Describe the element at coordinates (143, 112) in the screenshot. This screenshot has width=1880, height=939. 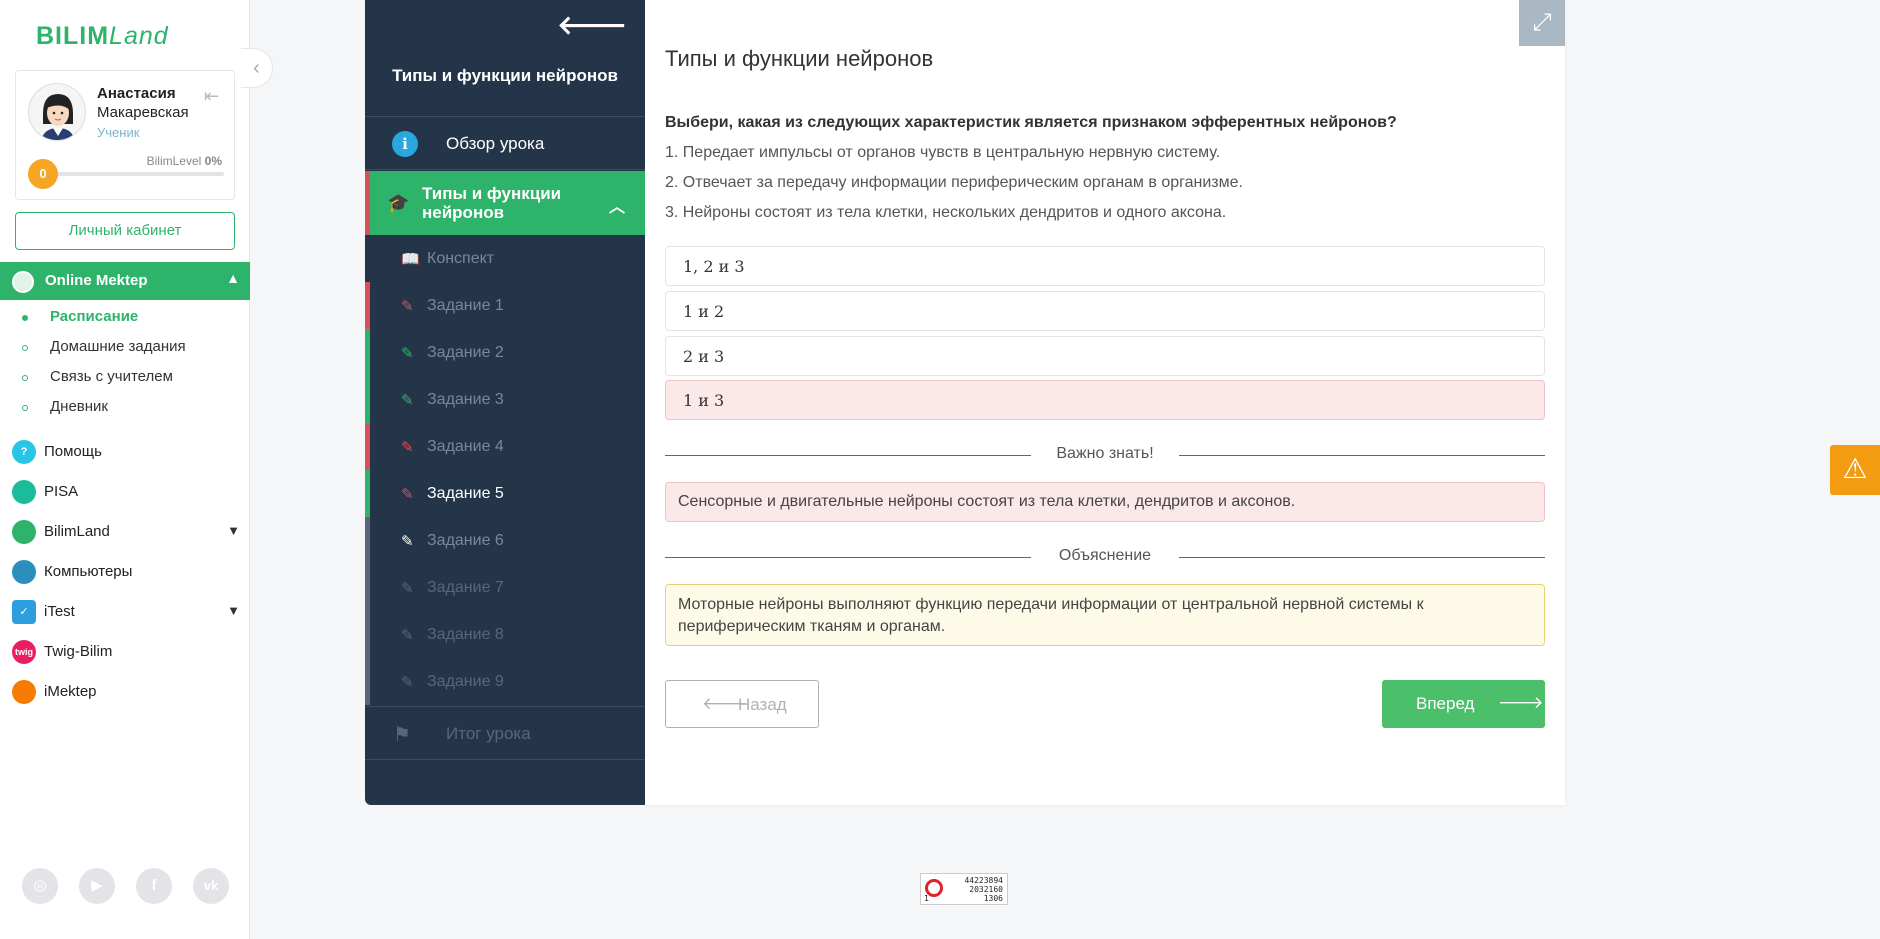
I see `user-last-name: Макаревская` at that location.